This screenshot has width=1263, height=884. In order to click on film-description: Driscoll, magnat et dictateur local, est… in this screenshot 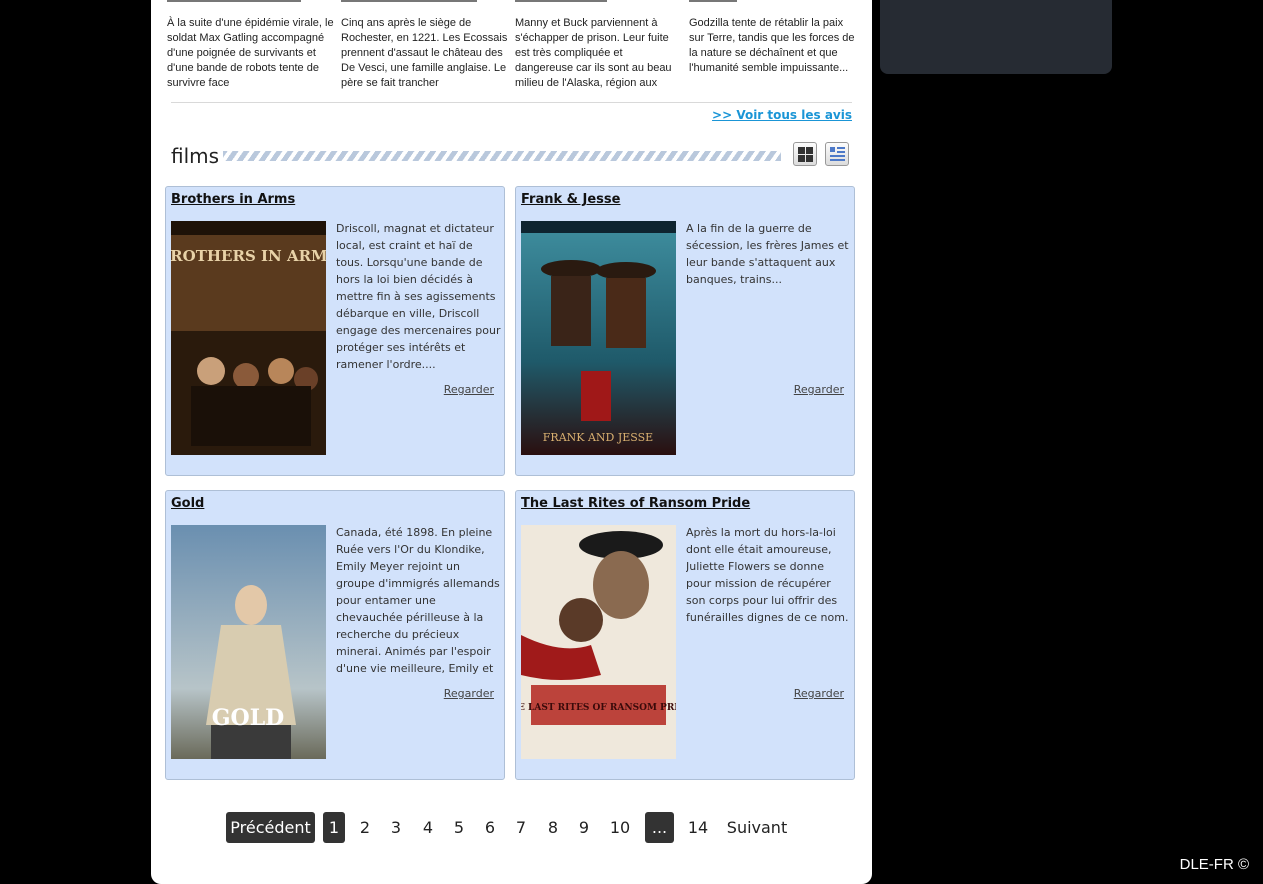, I will do `click(418, 296)`.